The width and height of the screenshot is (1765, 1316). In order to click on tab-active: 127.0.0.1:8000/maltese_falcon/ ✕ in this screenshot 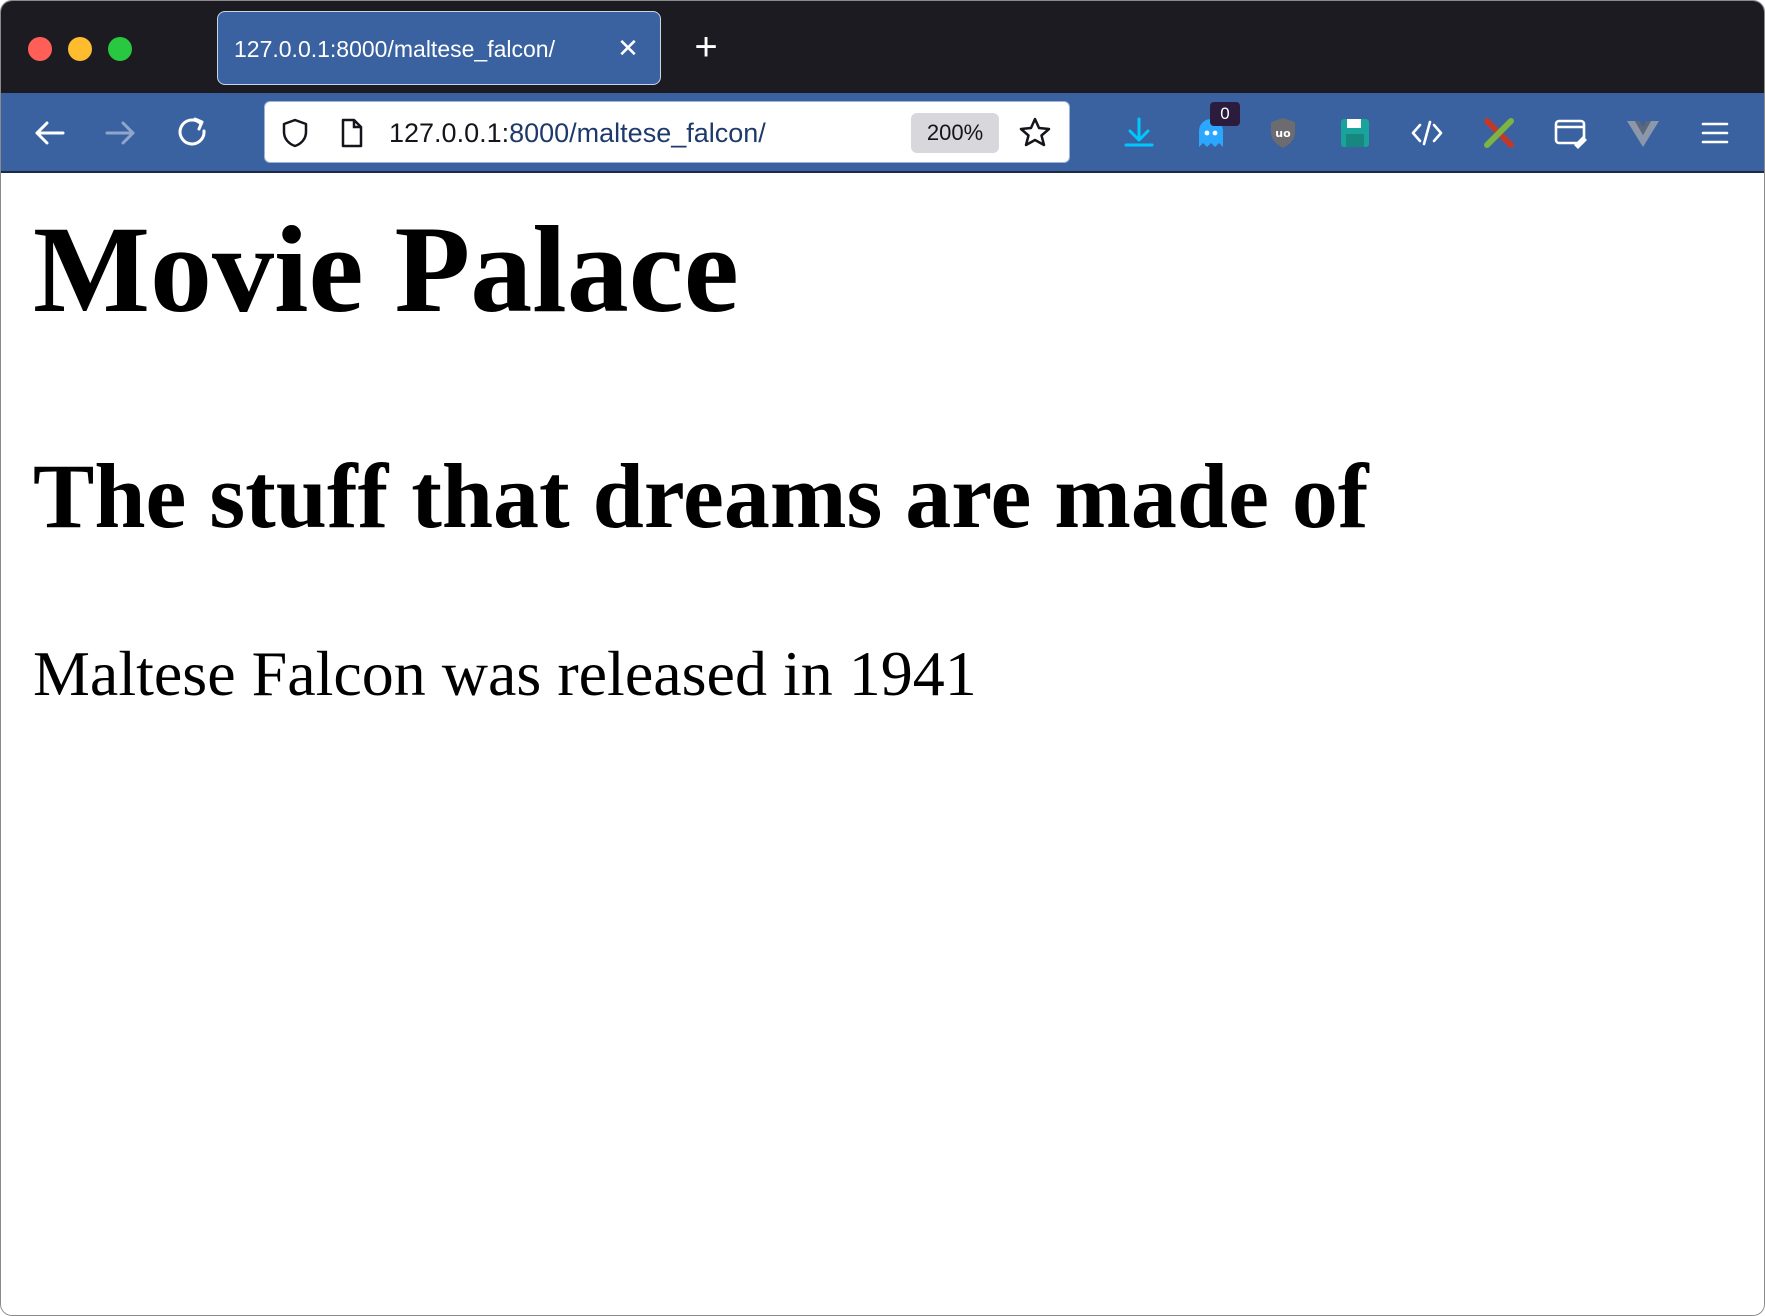, I will do `click(439, 48)`.